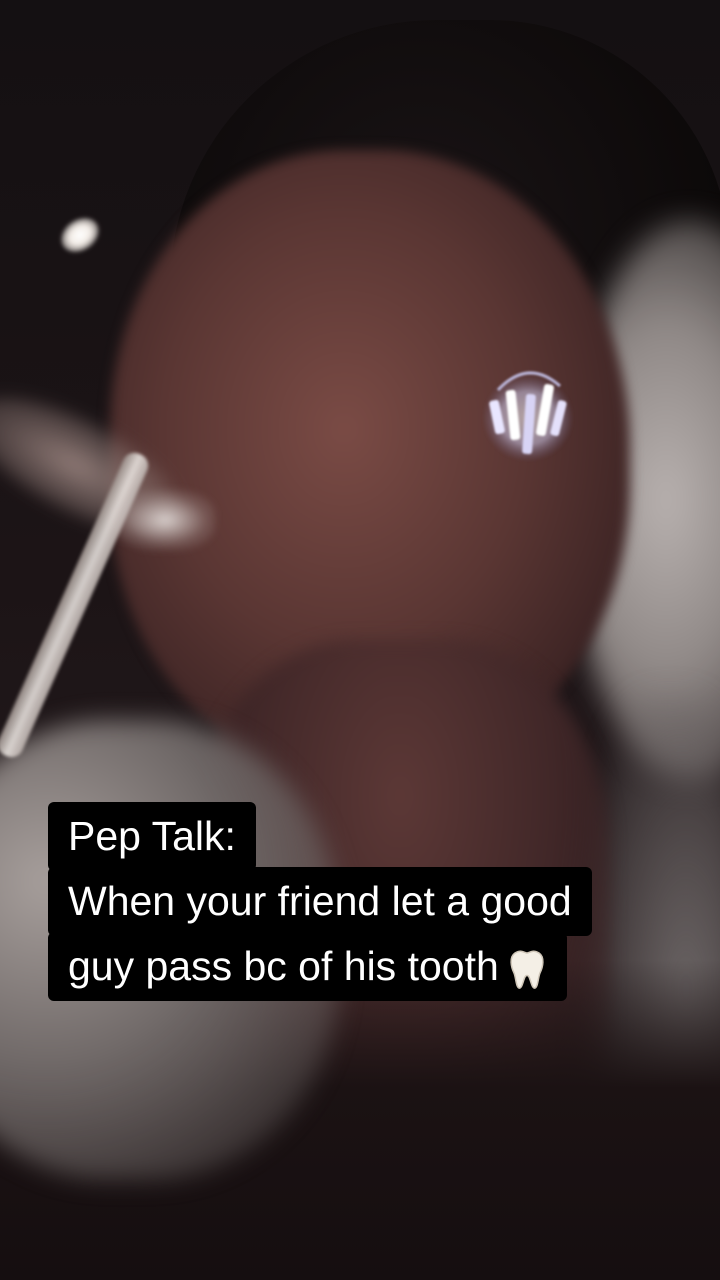 The height and width of the screenshot is (1280, 720). What do you see at coordinates (165, 520) in the screenshot?
I see `grill-teeth` at bounding box center [165, 520].